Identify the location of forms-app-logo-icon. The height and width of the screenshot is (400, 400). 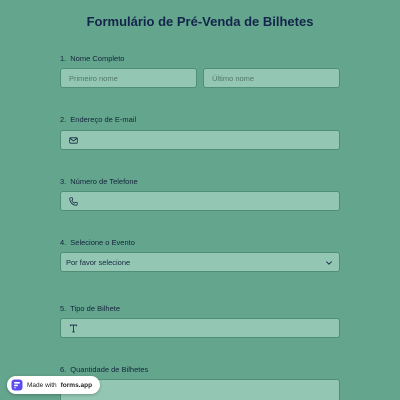
(17, 385).